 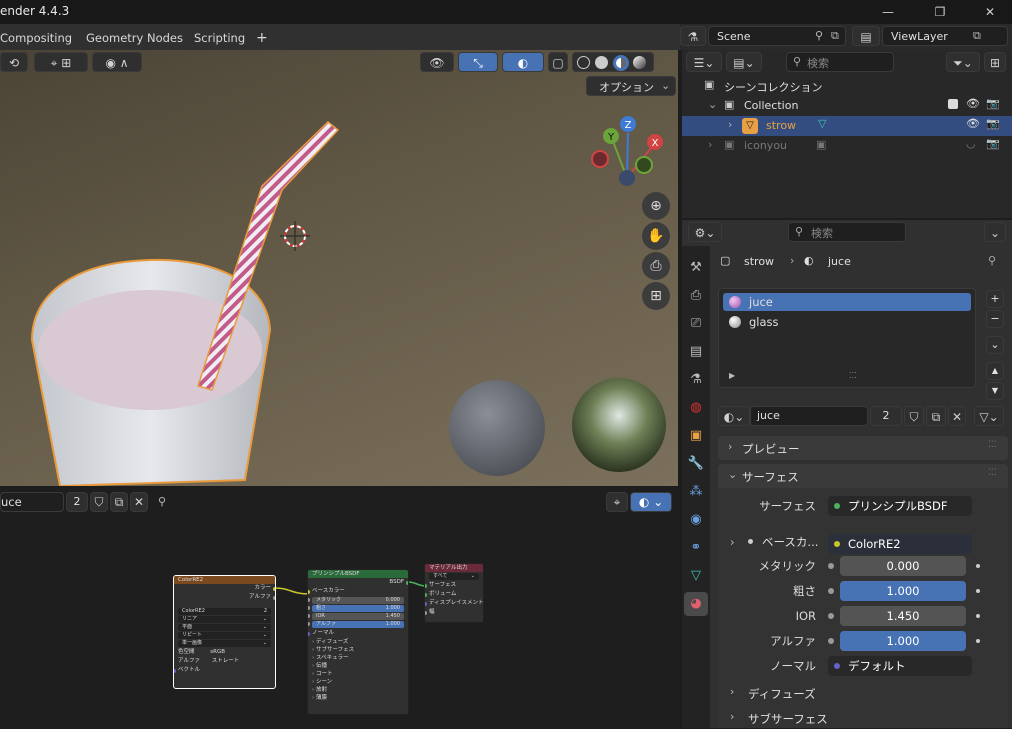 I want to click on chevron-down-icon: ⌄, so click(x=712, y=104).